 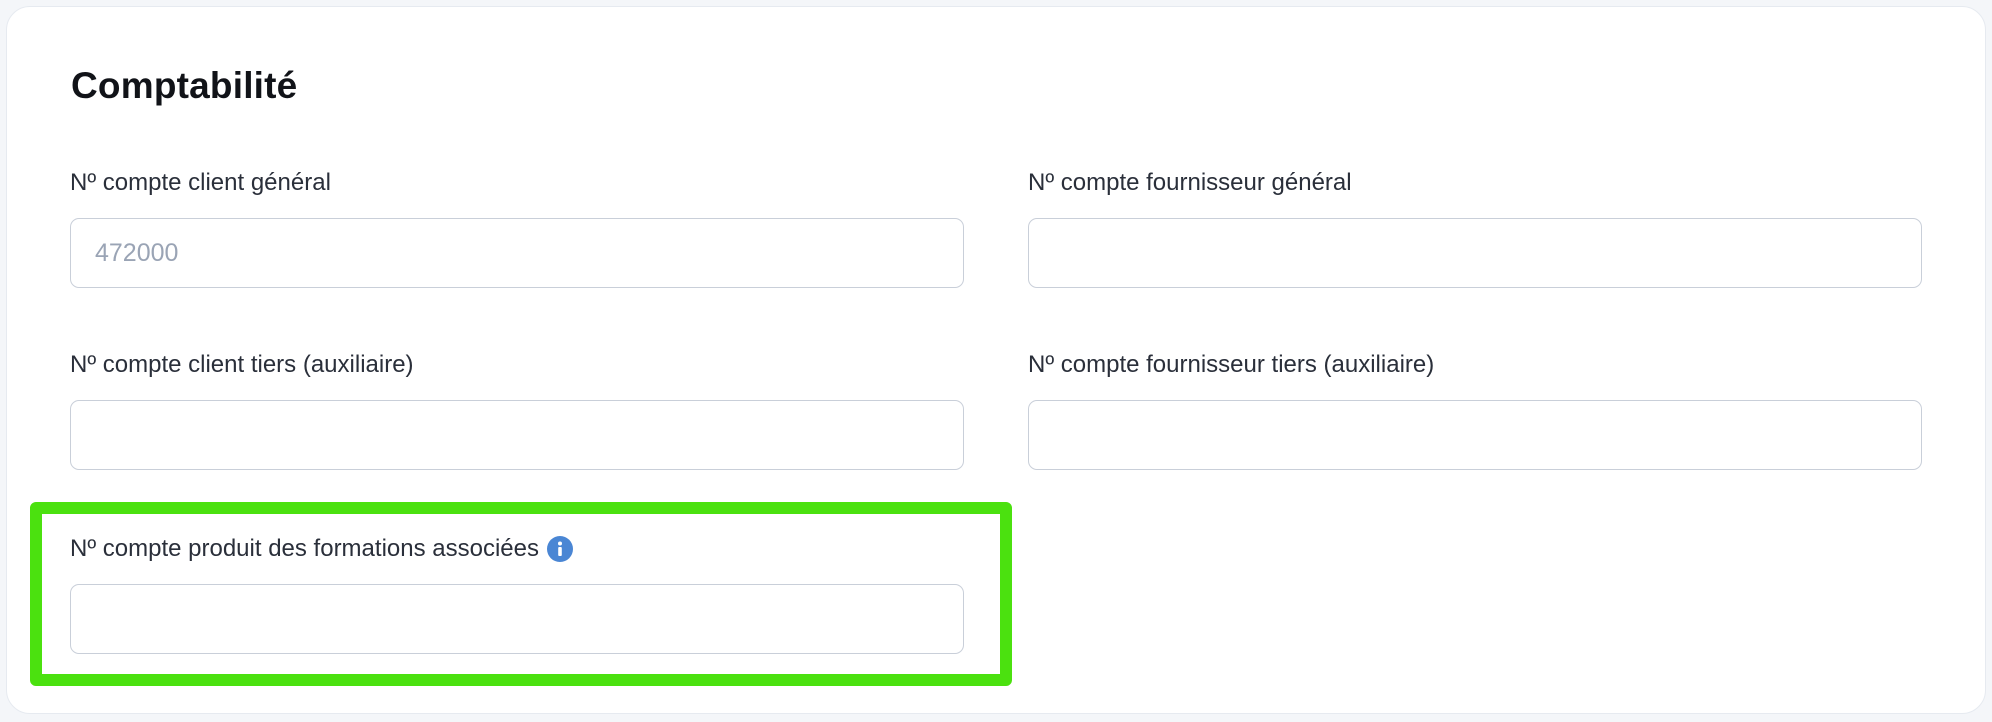 What do you see at coordinates (517, 253) in the screenshot?
I see `client-general-account-input` at bounding box center [517, 253].